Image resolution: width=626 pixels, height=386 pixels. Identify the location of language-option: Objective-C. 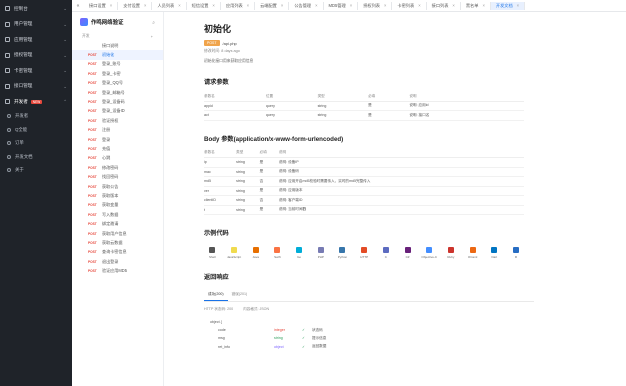
(429, 253).